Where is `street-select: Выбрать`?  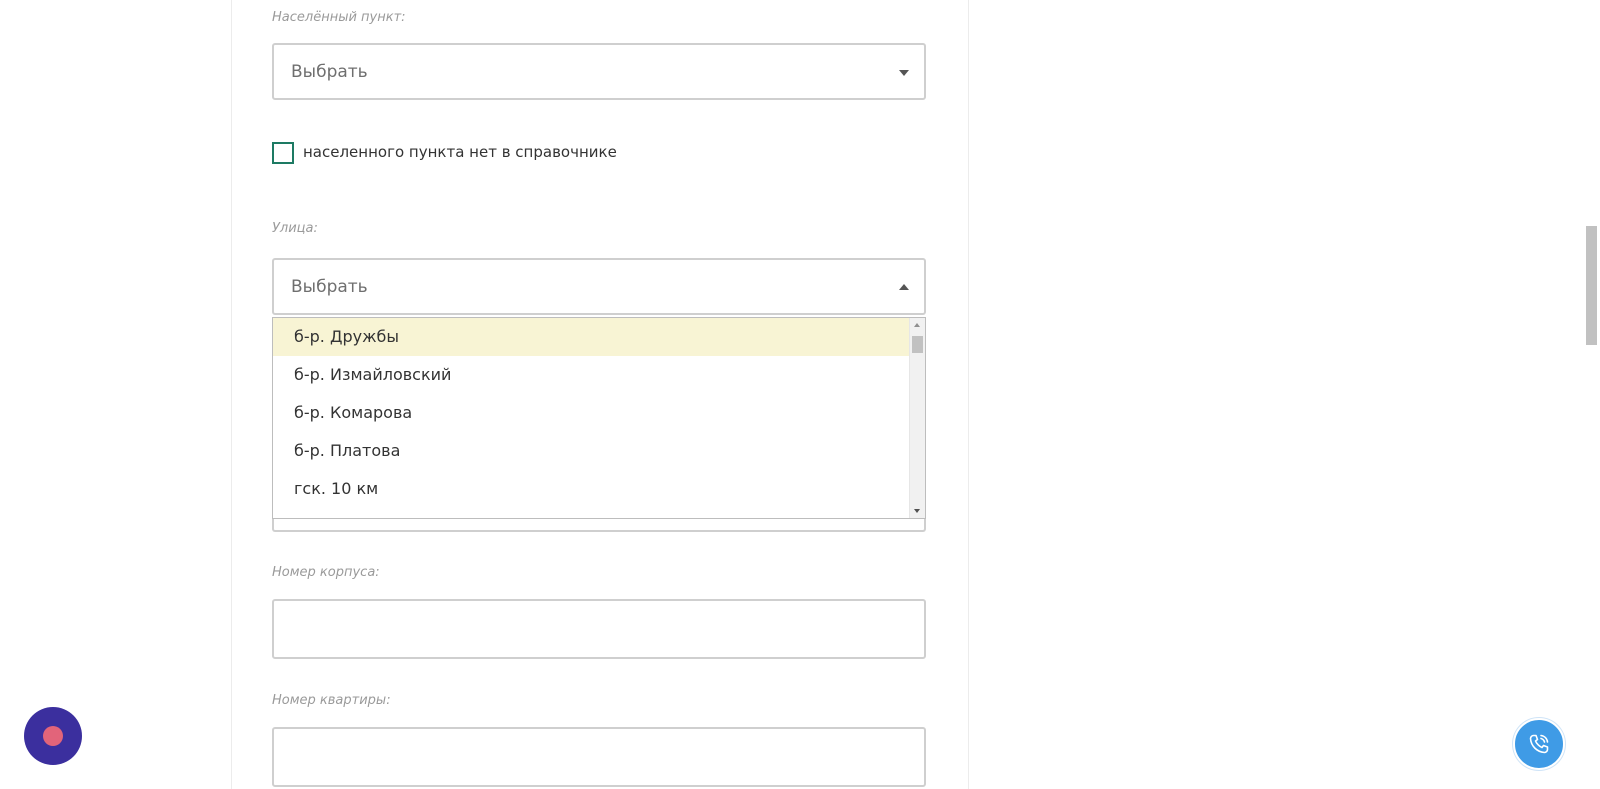 street-select: Выбрать is located at coordinates (599, 286).